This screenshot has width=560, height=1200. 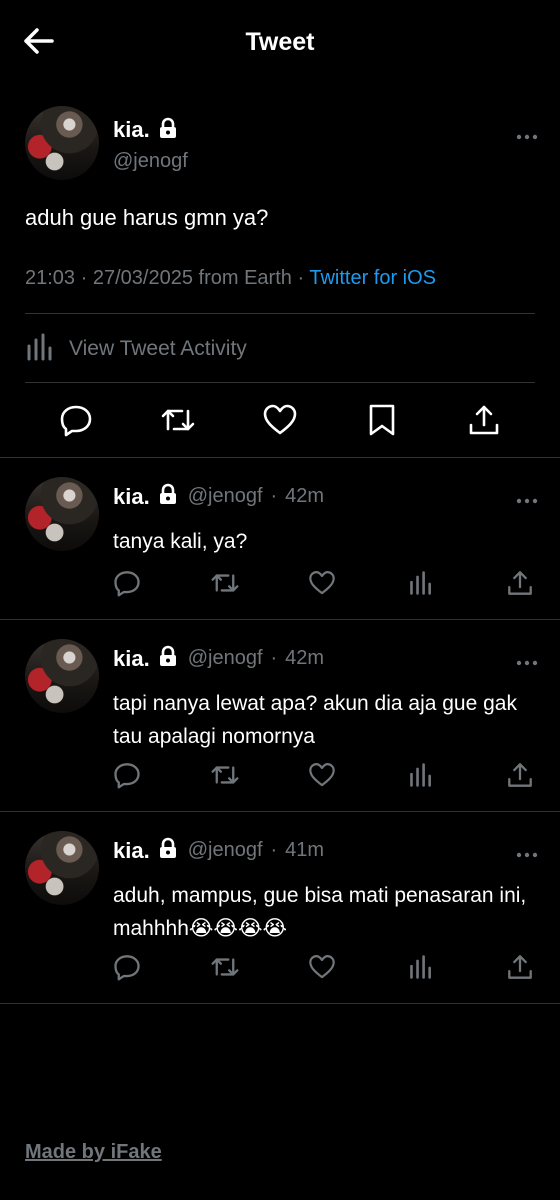 What do you see at coordinates (180, 541) in the screenshot?
I see `reply-text: tanya kali, ya?` at bounding box center [180, 541].